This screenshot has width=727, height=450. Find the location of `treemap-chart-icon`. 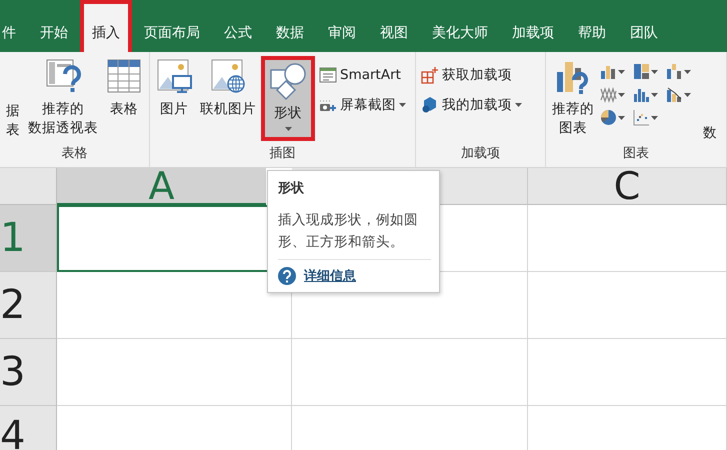

treemap-chart-icon is located at coordinates (641, 71).